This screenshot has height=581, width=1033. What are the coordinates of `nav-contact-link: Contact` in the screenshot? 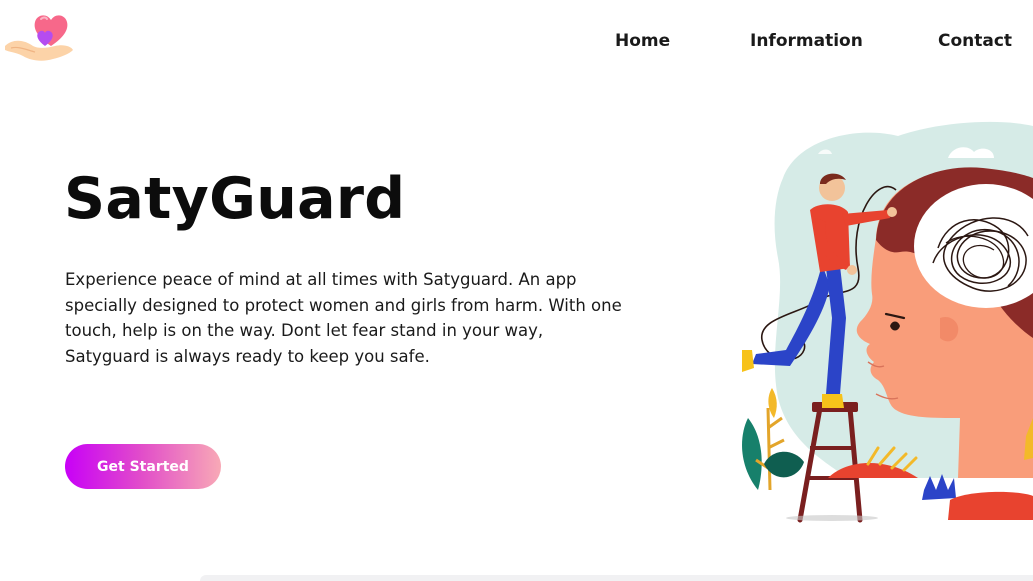 It's located at (975, 41).